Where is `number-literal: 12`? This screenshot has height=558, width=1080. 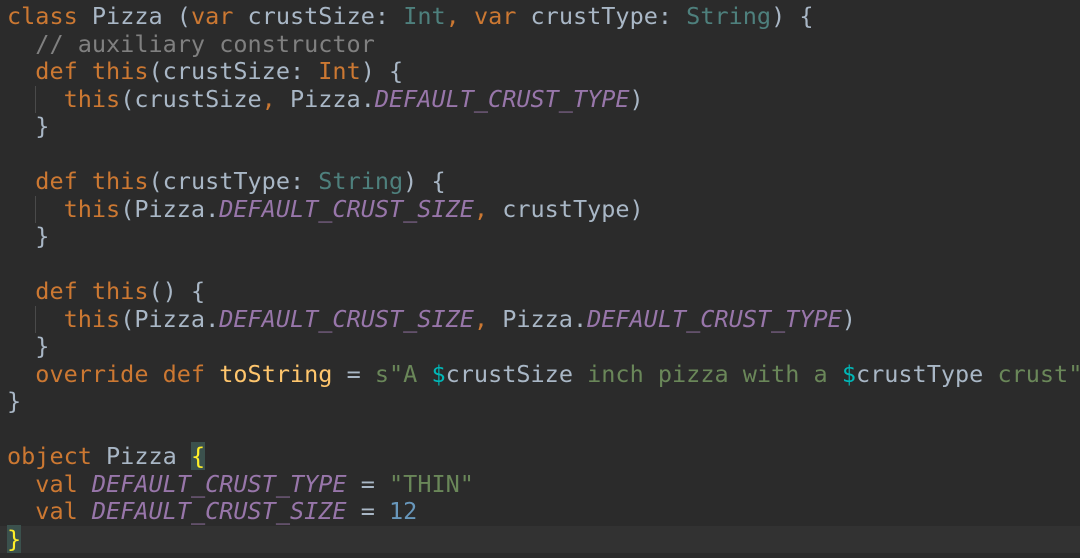
number-literal: 12 is located at coordinates (403, 511).